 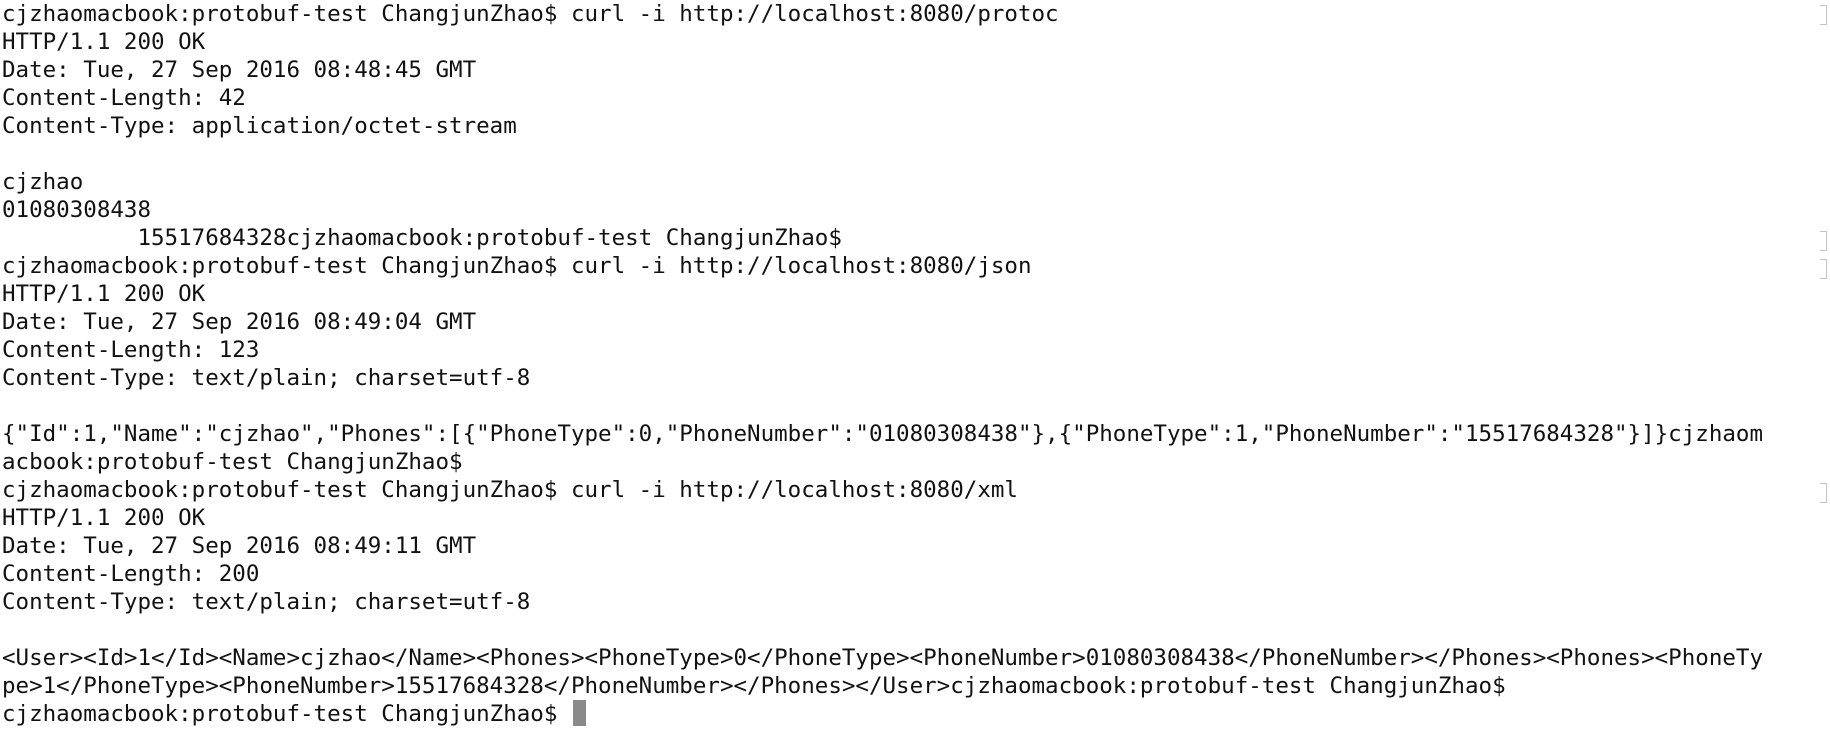 What do you see at coordinates (239, 70) in the screenshot?
I see `terminal-line: Date: Tue, 27 Sep 2016 08:48:45 GMT` at bounding box center [239, 70].